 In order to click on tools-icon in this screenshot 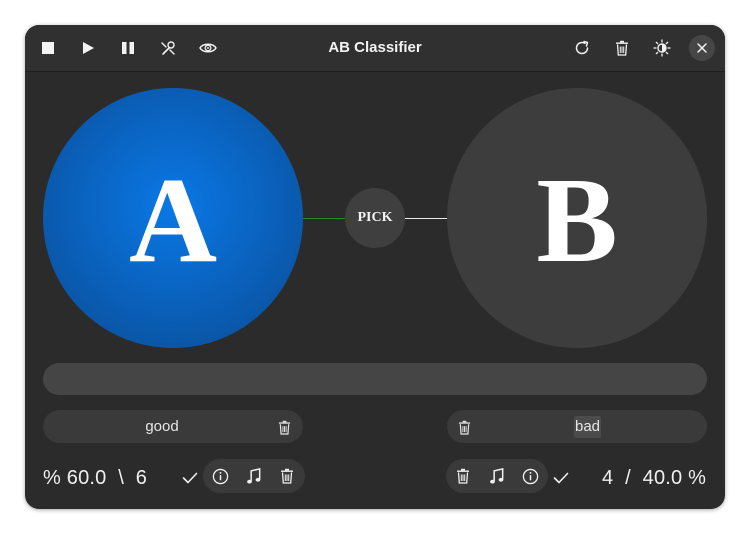, I will do `click(168, 48)`.